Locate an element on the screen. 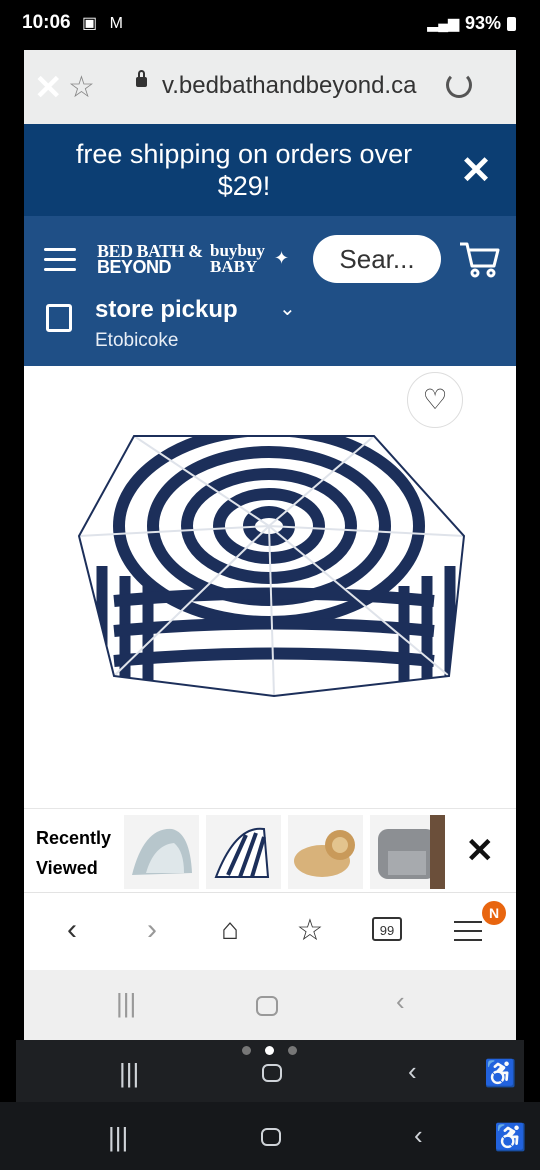 This screenshot has width=540, height=1170. forward-icon: › is located at coordinates (152, 930).